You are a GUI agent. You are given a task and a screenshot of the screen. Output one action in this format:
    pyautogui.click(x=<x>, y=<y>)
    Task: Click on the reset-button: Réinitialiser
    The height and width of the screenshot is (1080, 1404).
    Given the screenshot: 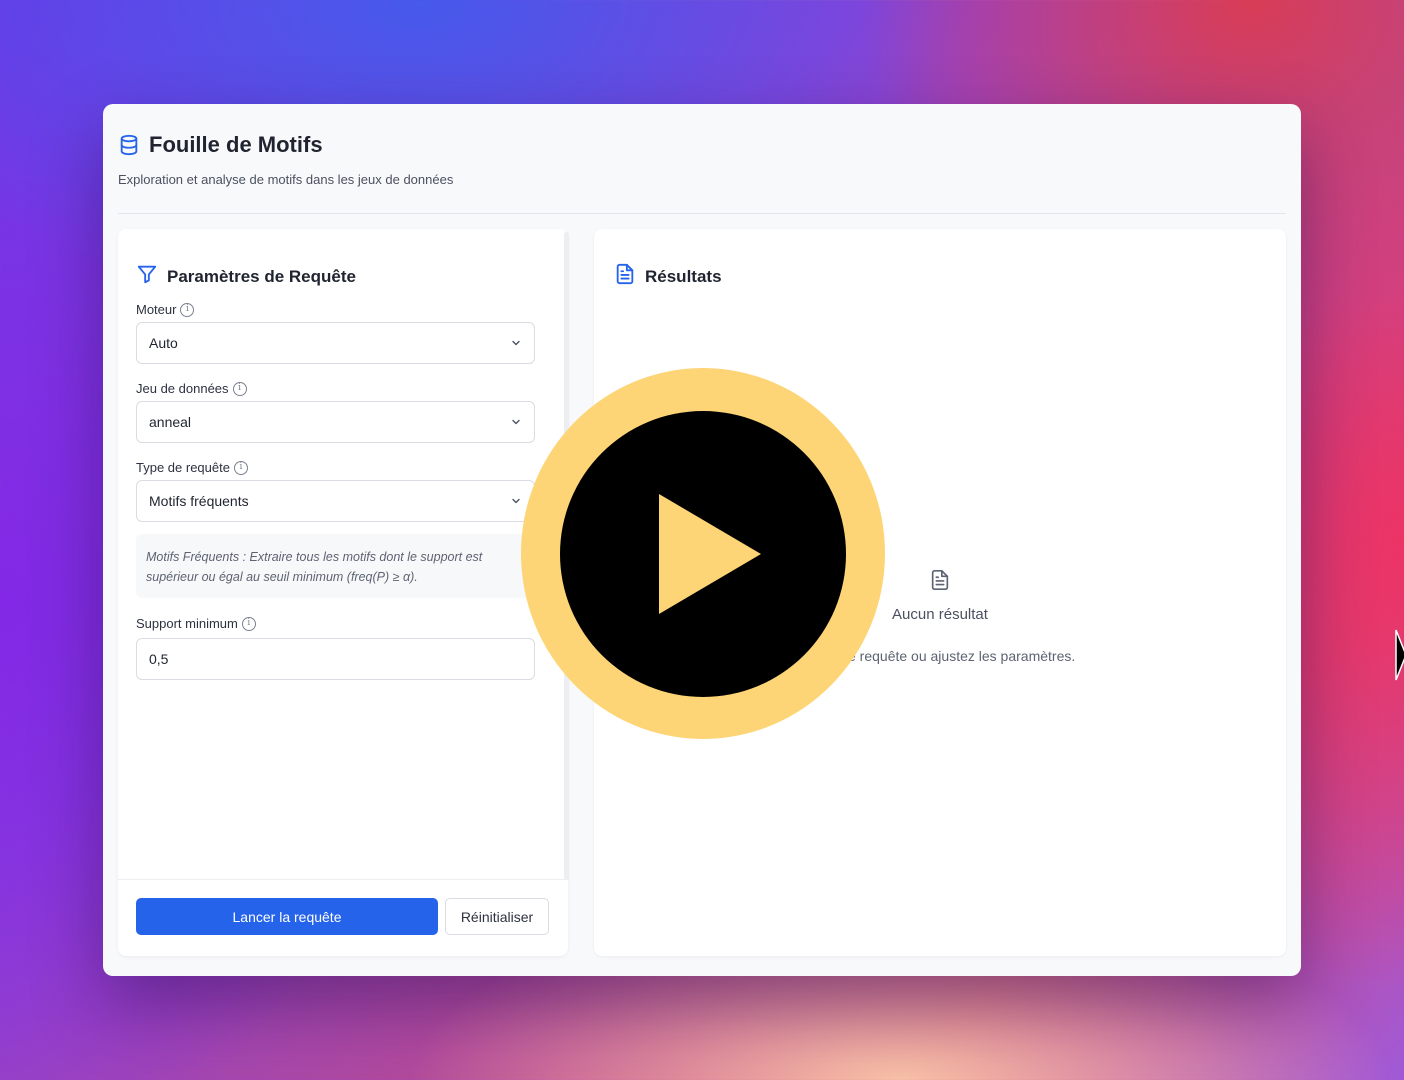 What is the action you would take?
    pyautogui.click(x=497, y=916)
    